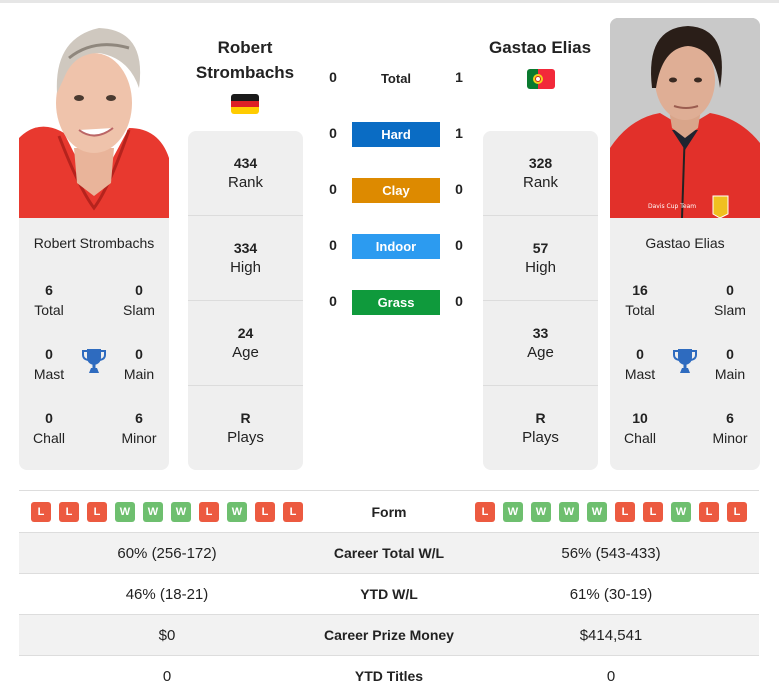 The image size is (779, 699). What do you see at coordinates (139, 364) in the screenshot?
I see `player1-titles-main: 0 Main` at bounding box center [139, 364].